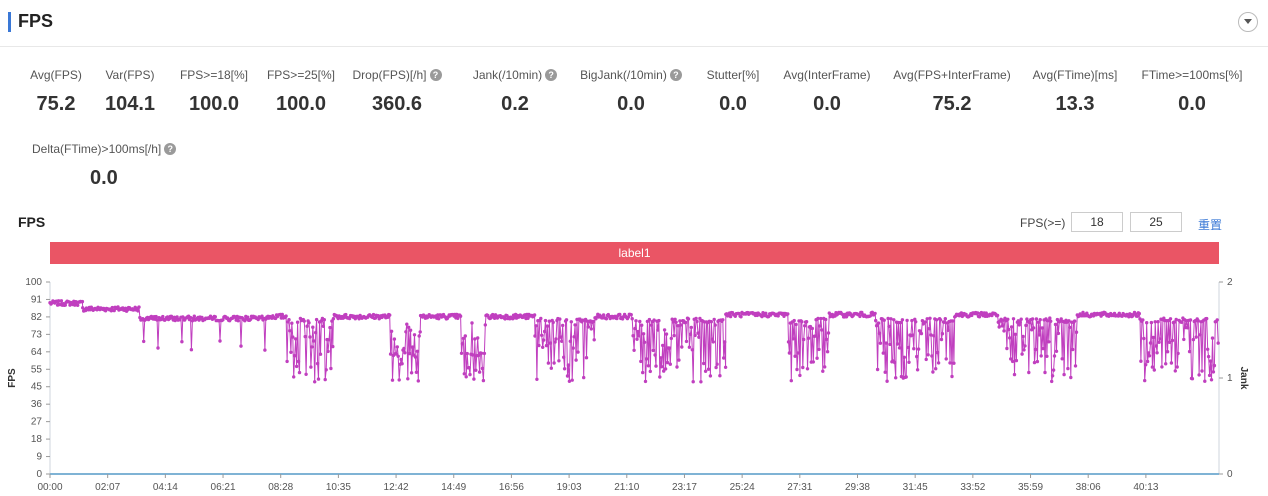  Describe the element at coordinates (915, 487) in the screenshot. I see `x-tick-label: 31:45` at that location.